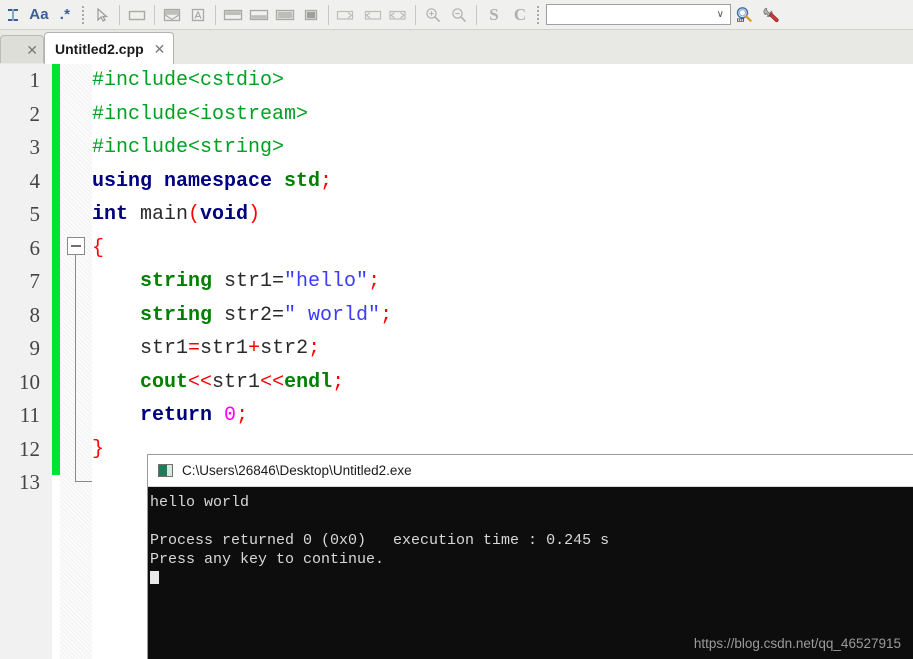 This screenshot has height=659, width=913. I want to click on zoom-out-icon, so click(459, 15).